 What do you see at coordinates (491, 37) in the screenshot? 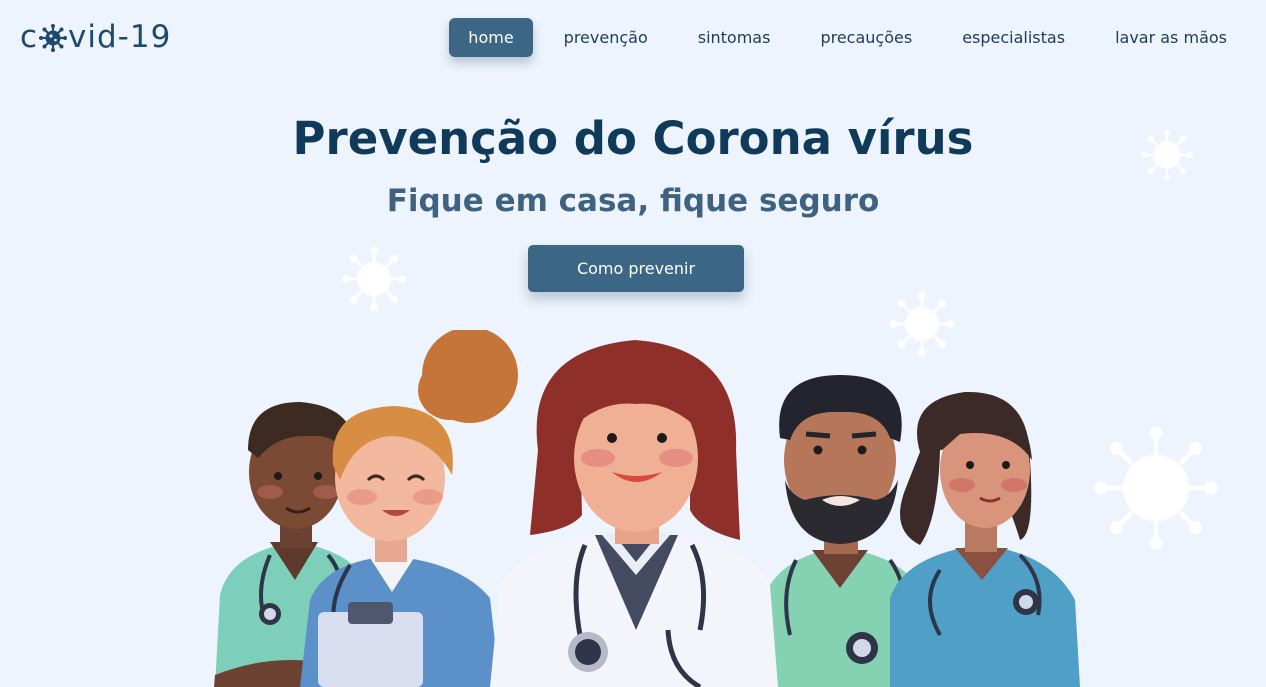
I see `nav-item-home: home` at bounding box center [491, 37].